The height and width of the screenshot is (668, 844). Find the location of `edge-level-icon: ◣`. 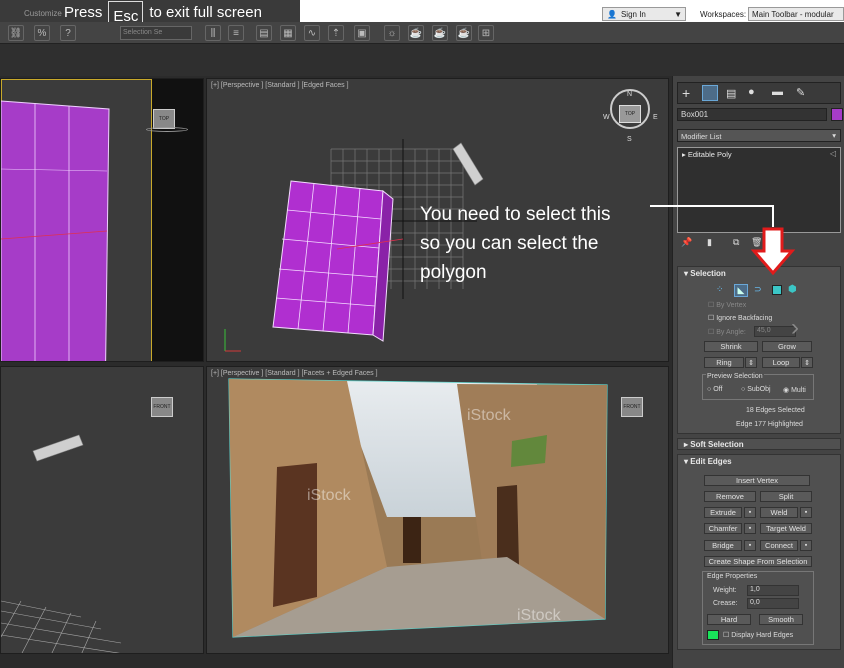

edge-level-icon: ◣ is located at coordinates (741, 290).